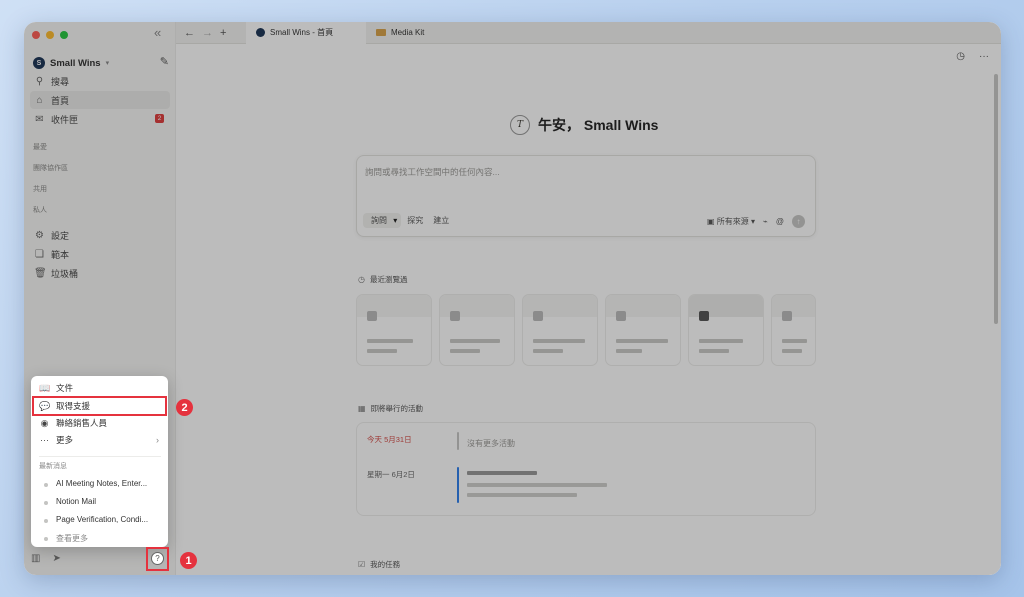 The width and height of the screenshot is (1024, 597). Describe the element at coordinates (53, 466) in the screenshot. I see `news-heading: 最新消息` at that location.